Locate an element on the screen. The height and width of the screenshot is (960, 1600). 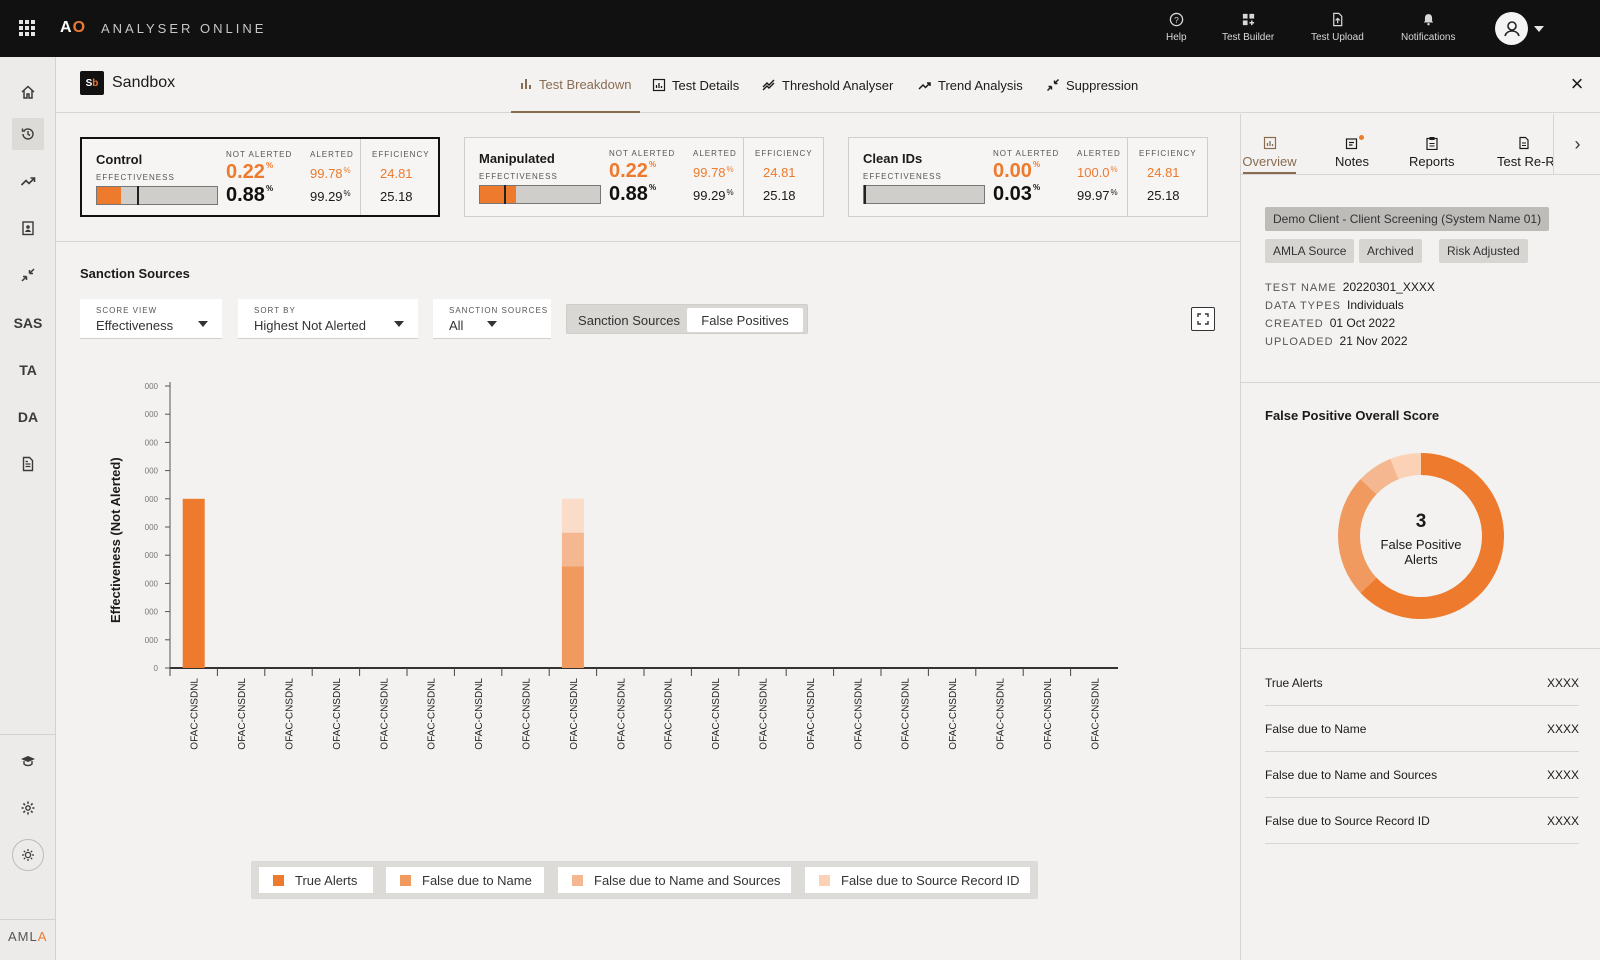
legend-swatch is located at coordinates (405, 880).